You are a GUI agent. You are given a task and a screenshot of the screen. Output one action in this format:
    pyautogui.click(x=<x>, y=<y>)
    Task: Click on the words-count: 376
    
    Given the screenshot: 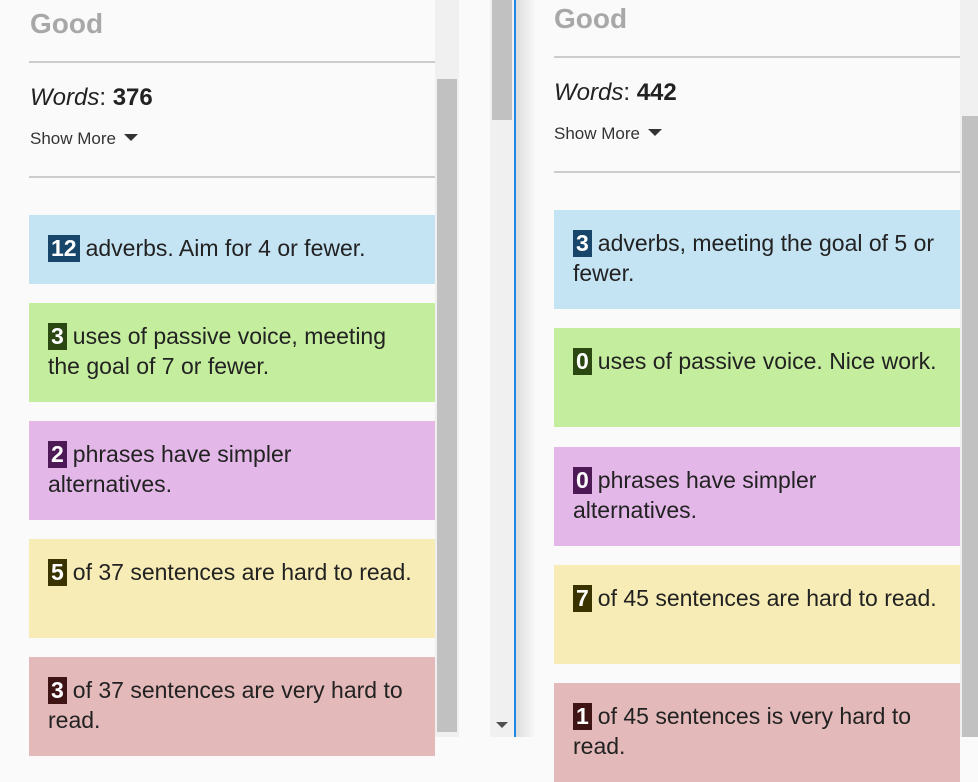 What is the action you would take?
    pyautogui.click(x=132, y=97)
    